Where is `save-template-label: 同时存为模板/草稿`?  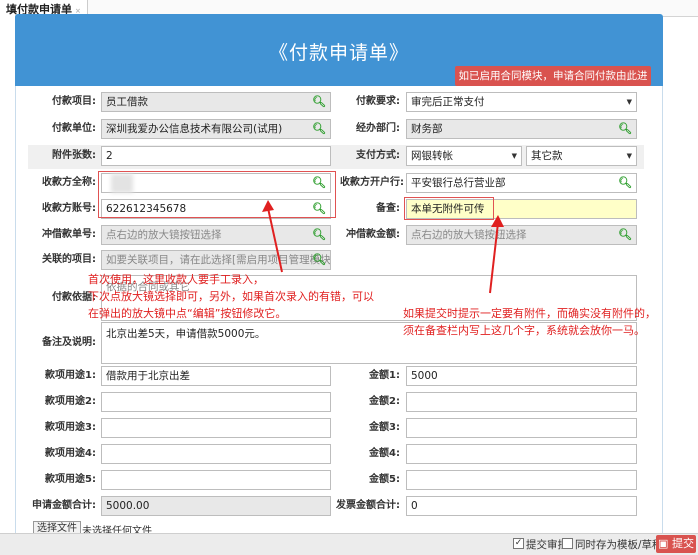 save-template-label: 同时存为模板/草稿 is located at coordinates (619, 545).